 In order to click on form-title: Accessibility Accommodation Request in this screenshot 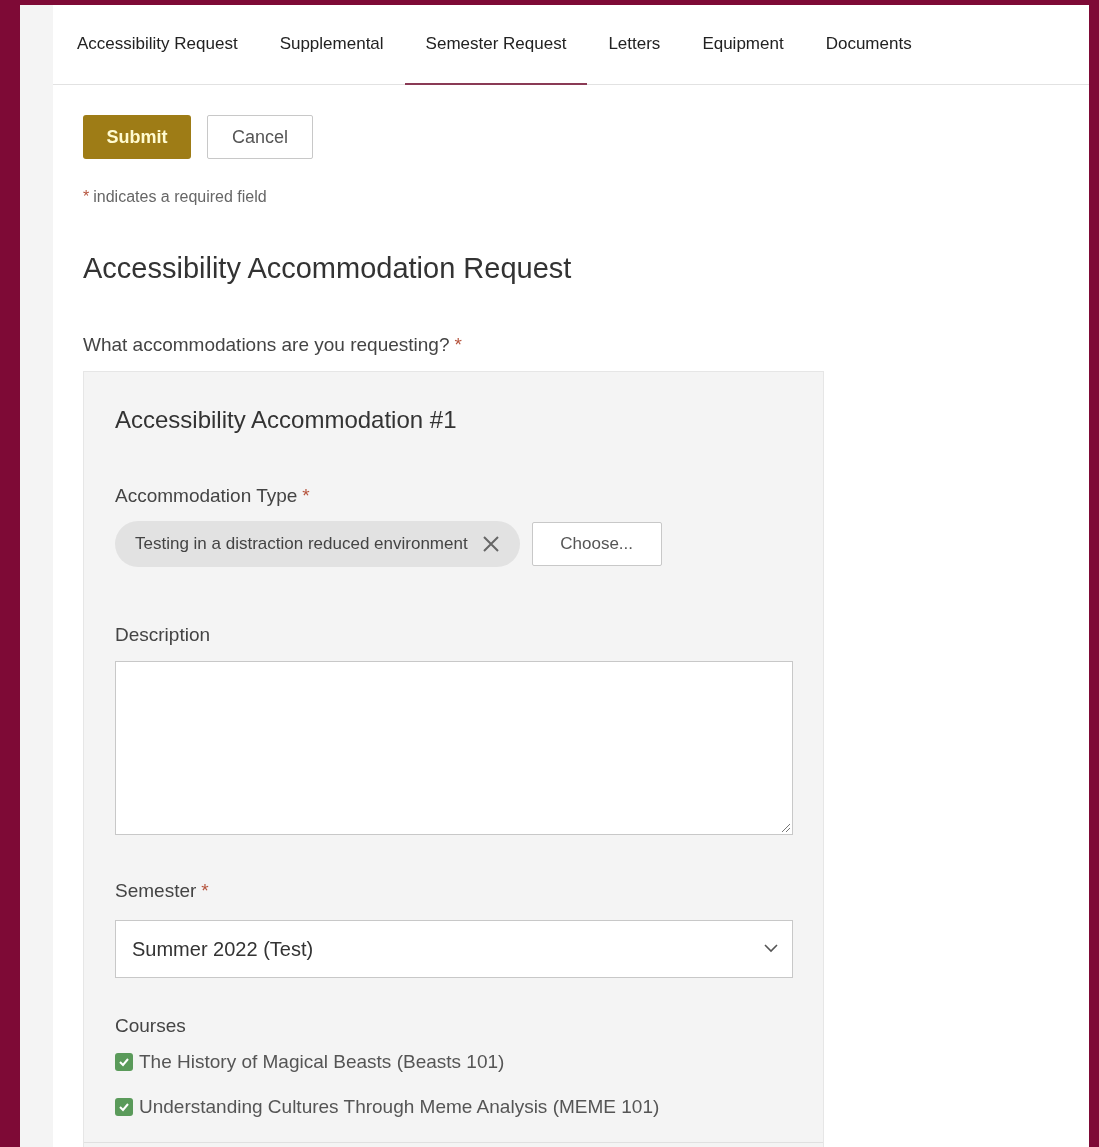, I will do `click(328, 268)`.